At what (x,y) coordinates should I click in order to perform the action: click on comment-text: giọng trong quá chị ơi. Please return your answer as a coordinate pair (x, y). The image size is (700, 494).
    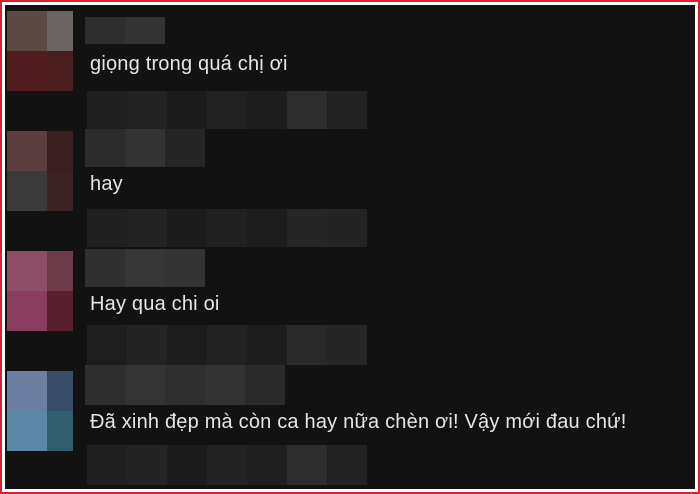
    Looking at the image, I should click on (189, 64).